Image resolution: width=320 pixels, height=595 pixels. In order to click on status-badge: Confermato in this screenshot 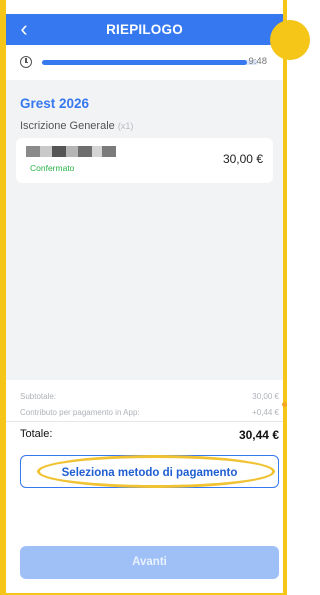, I will do `click(52, 168)`.